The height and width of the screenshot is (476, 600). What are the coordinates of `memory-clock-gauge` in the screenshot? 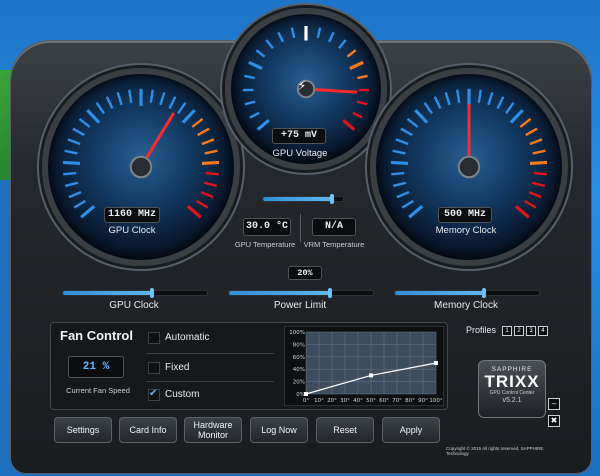 It's located at (469, 167).